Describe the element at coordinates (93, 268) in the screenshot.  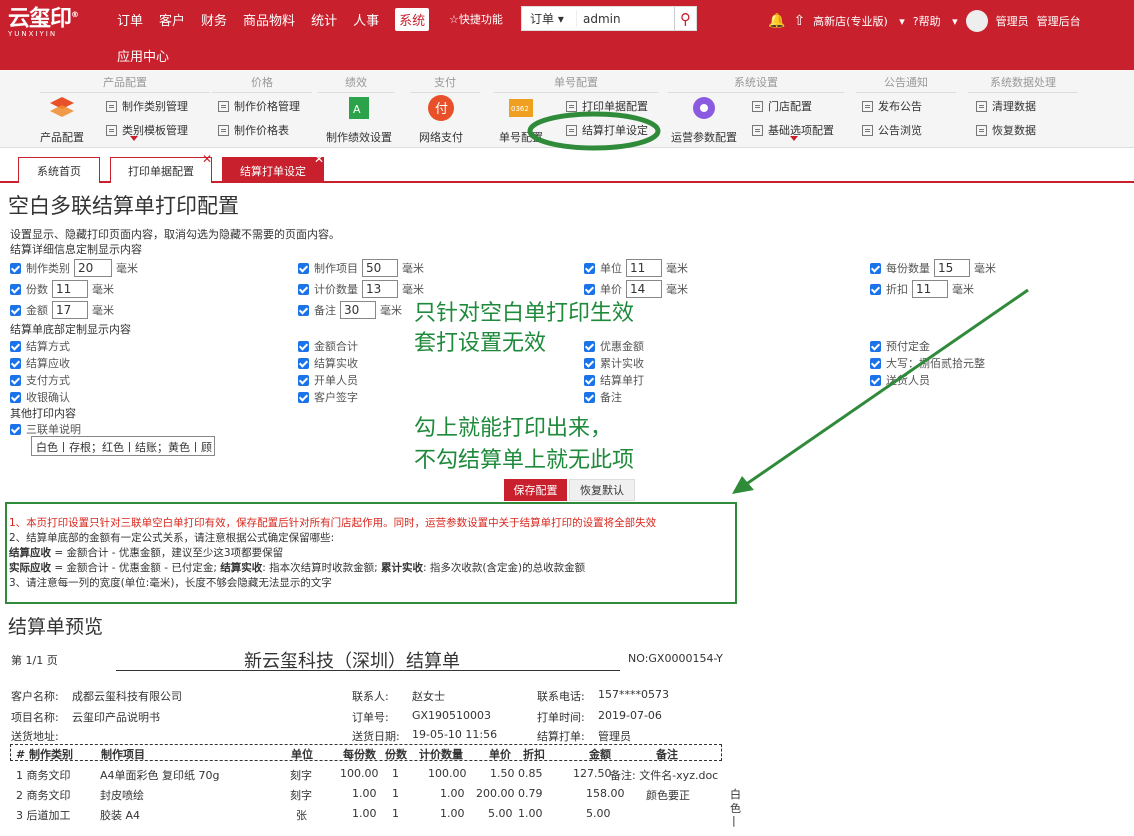
I see `width-input: 20` at that location.